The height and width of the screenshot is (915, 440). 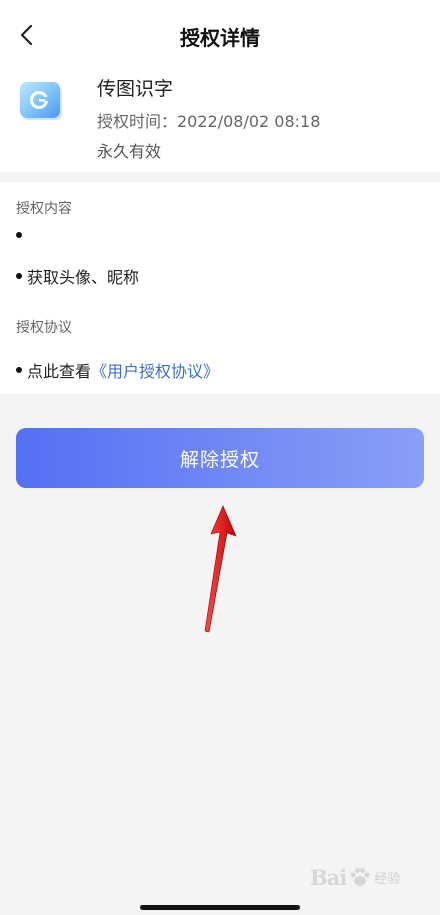 What do you see at coordinates (220, 907) in the screenshot?
I see `home-indicator` at bounding box center [220, 907].